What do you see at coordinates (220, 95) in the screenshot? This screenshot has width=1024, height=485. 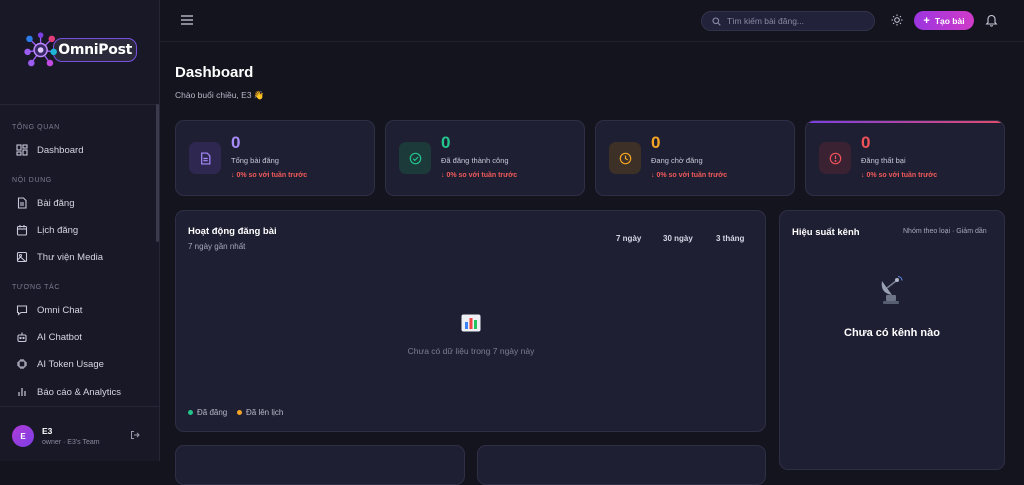 I see `greeting-text: Chào buổi chiều, E3 👋` at bounding box center [220, 95].